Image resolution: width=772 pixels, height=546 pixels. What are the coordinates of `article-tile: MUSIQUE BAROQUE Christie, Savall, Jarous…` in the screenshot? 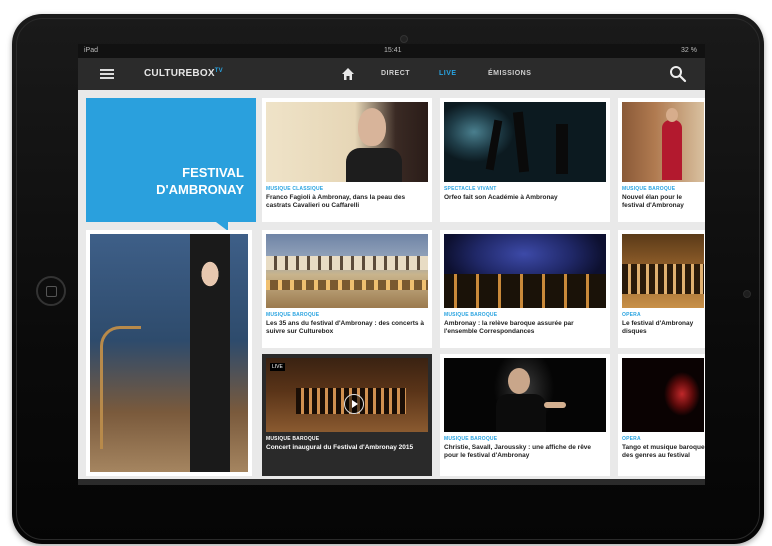 It's located at (525, 415).